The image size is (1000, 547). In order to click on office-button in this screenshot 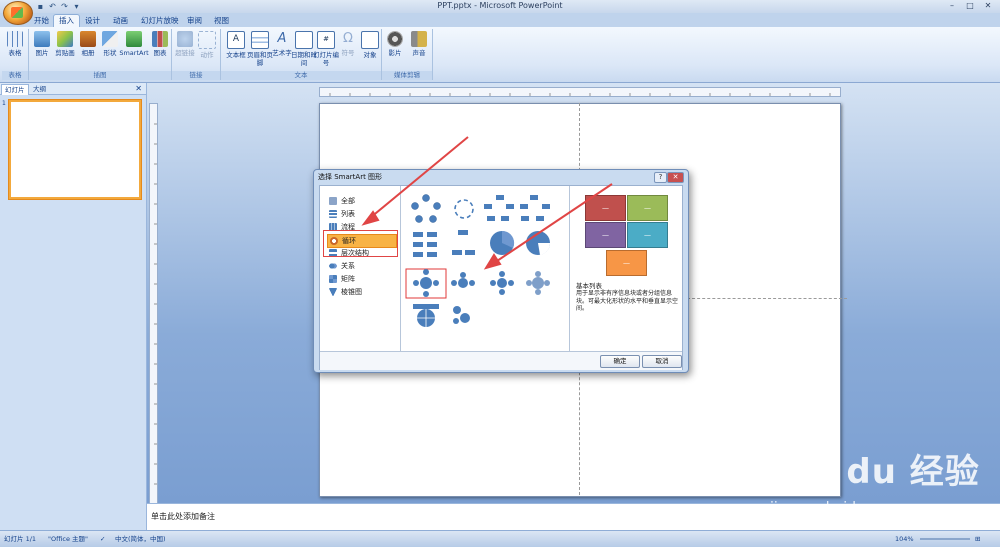, I will do `click(18, 13)`.